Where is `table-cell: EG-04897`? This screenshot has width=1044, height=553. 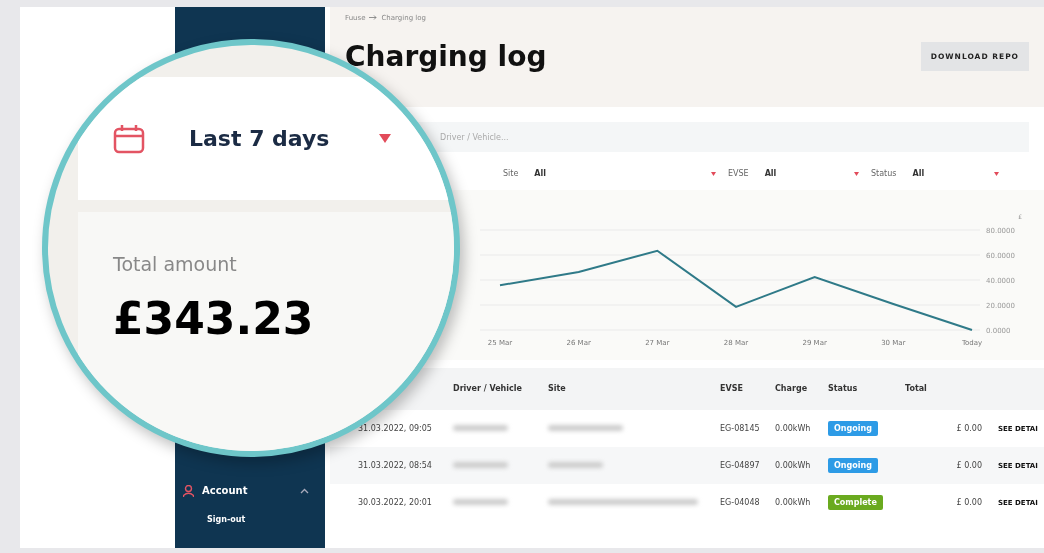
table-cell: EG-04897 is located at coordinates (740, 465).